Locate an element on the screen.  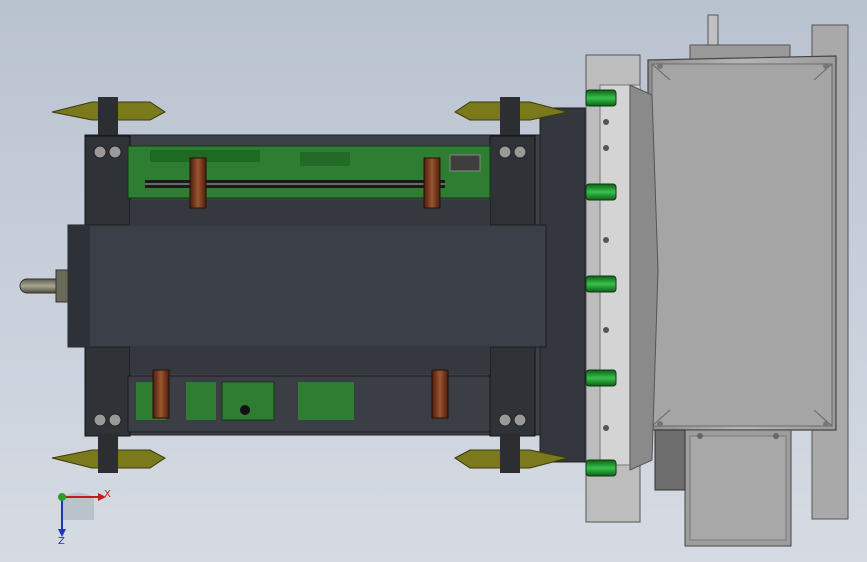
clamp-bottom-left is located at coordinates (108, 453).